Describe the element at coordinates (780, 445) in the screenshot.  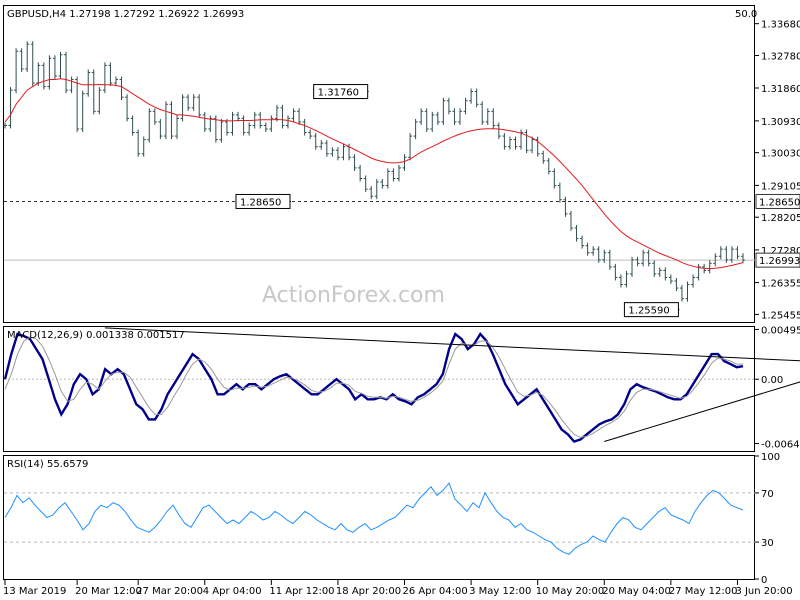
I see `y-tick-label: -0.006404` at that location.